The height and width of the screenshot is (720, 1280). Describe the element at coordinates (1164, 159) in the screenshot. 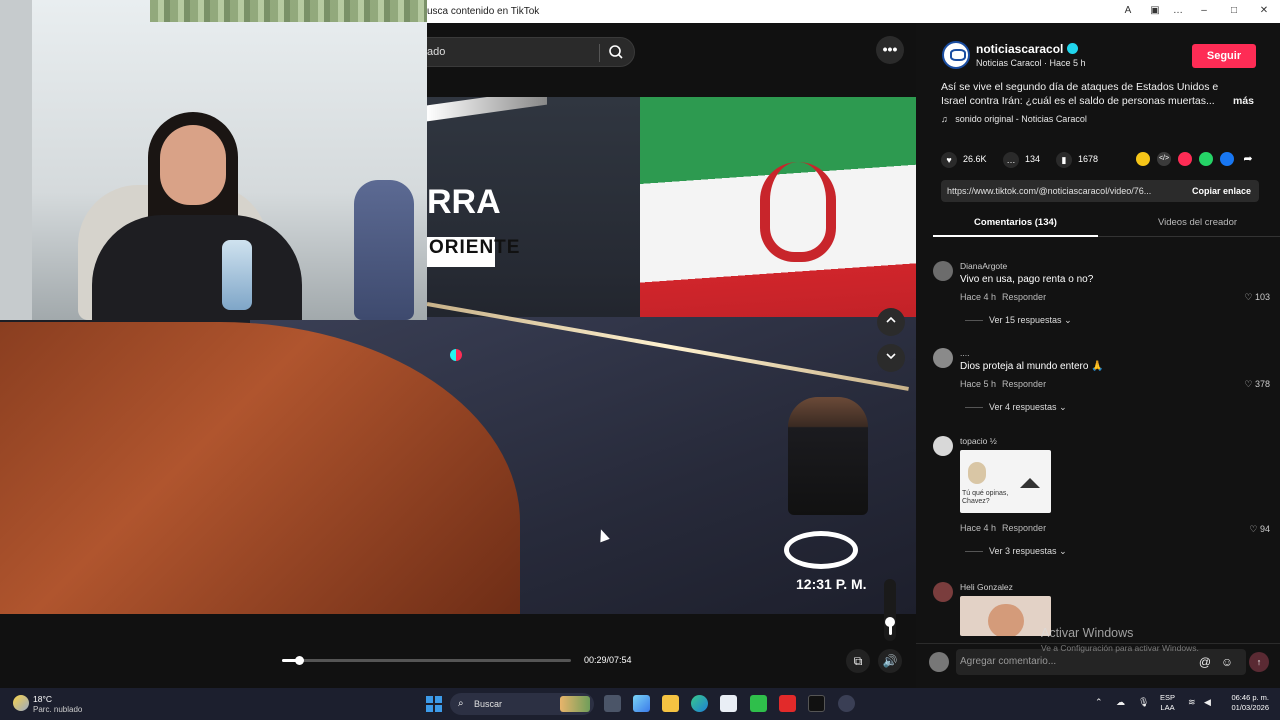

I see `embed-icon: </>` at that location.